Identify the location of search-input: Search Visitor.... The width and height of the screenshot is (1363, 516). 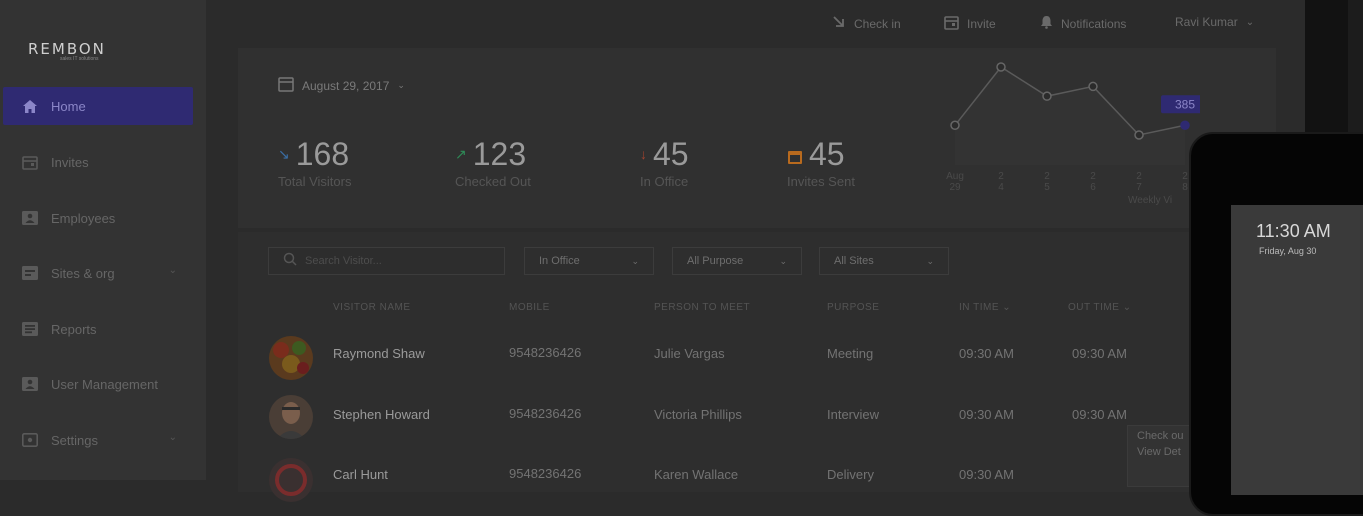
(386, 261).